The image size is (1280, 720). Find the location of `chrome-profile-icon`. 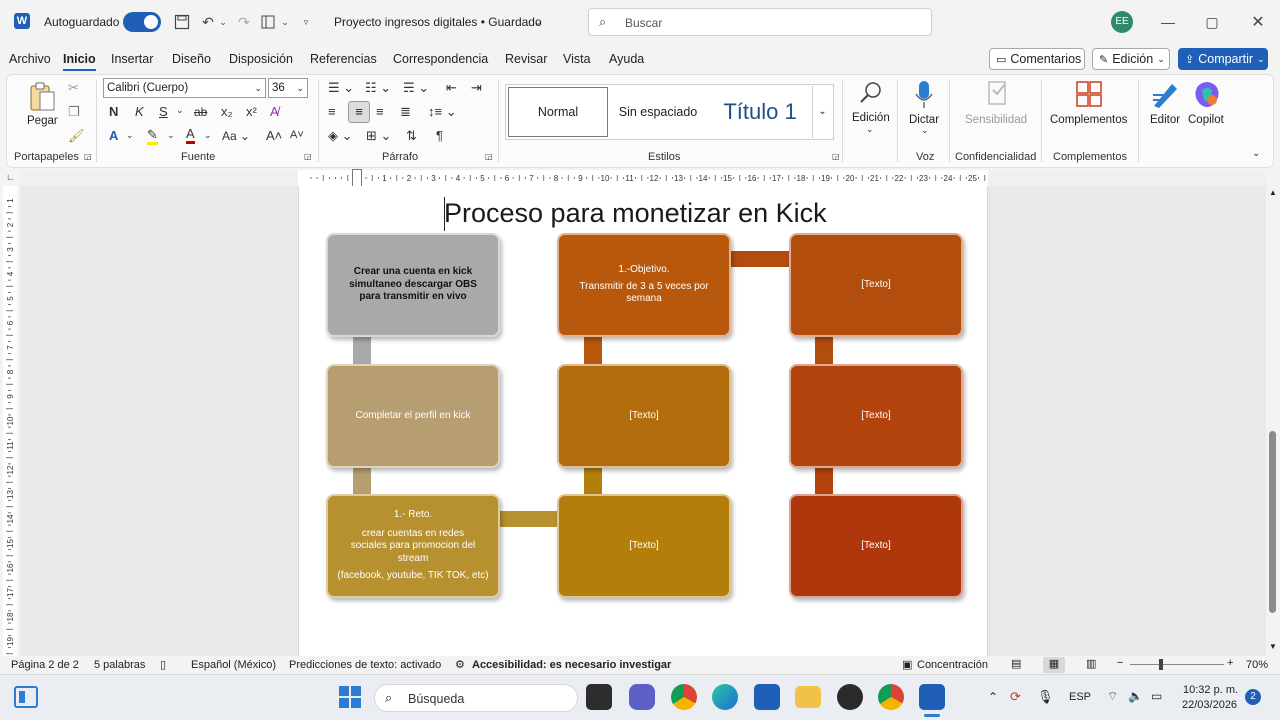

chrome-profile-icon is located at coordinates (891, 697).